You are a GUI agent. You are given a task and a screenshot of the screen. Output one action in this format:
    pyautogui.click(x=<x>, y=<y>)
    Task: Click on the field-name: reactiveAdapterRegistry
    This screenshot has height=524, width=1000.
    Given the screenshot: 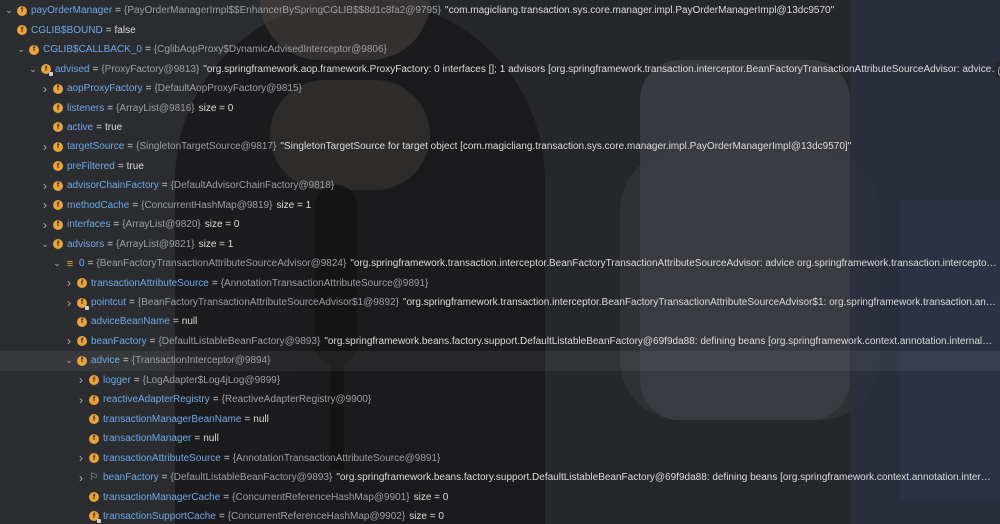 What is the action you would take?
    pyautogui.click(x=156, y=400)
    